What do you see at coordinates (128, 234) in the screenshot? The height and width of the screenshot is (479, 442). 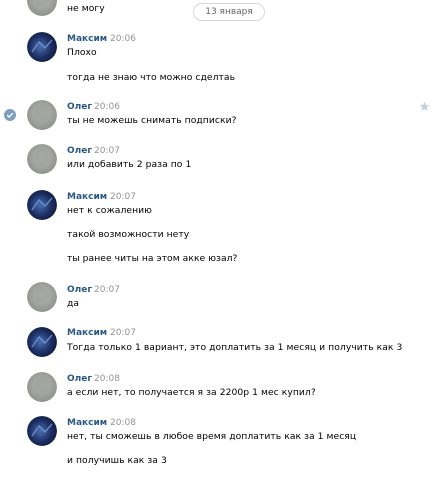 I see `message-text: такой возможности нету` at bounding box center [128, 234].